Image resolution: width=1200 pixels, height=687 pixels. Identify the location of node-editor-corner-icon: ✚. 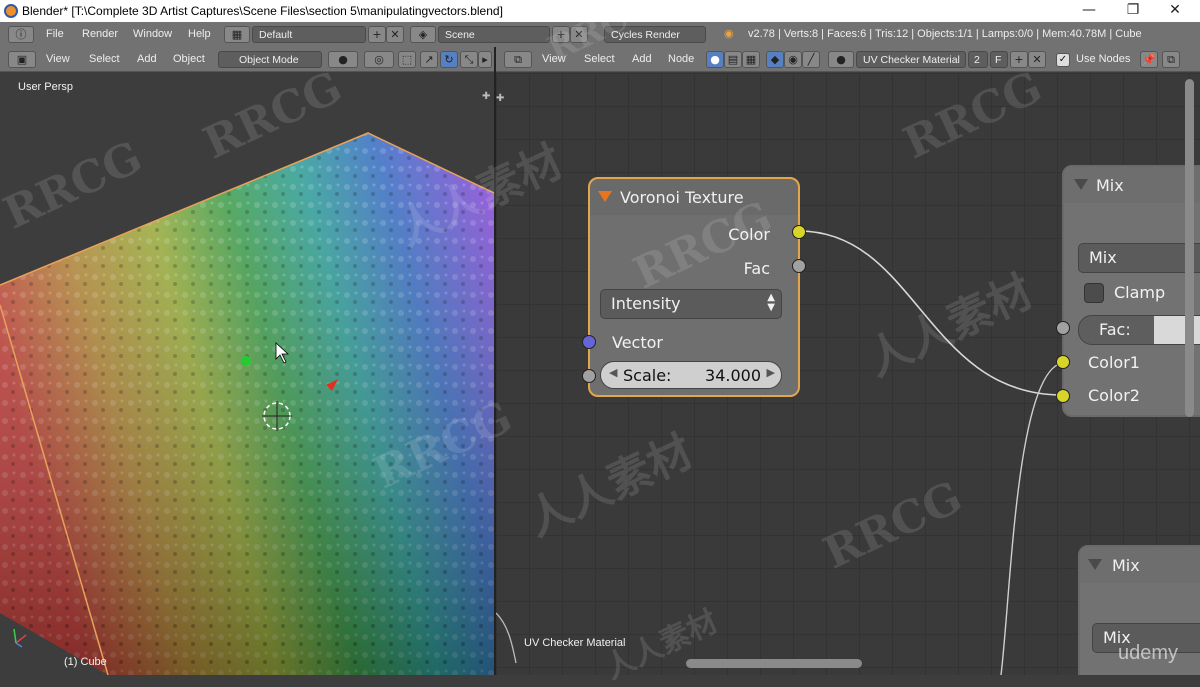
(500, 98).